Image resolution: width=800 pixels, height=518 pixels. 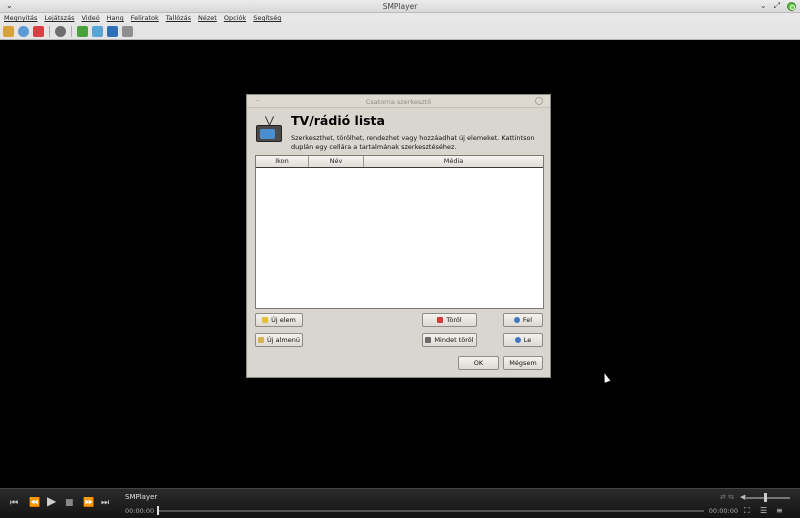 I want to click on move-up-label: Fel, so click(x=527, y=320).